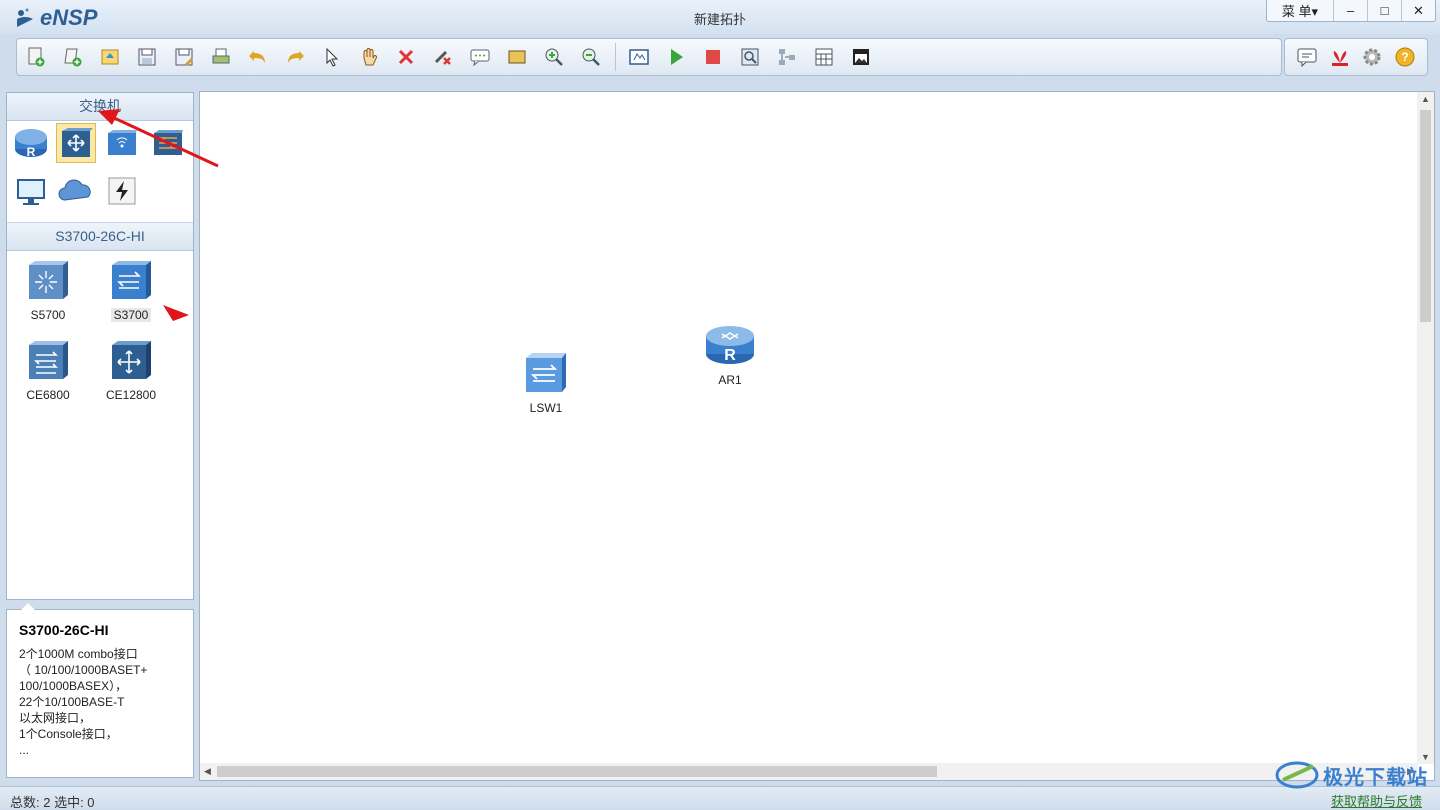 This screenshot has width=1440, height=810. What do you see at coordinates (719, 19) in the screenshot?
I see `window-title: 新建拓扑` at bounding box center [719, 19].